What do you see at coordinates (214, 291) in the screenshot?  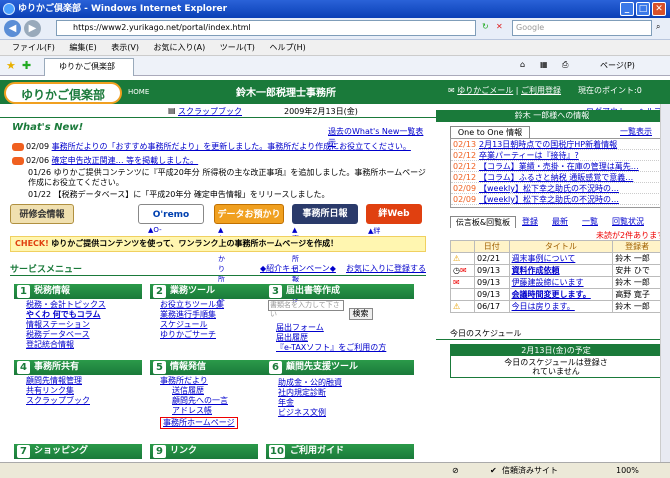 I see `category-tools: 2 業務ツール` at bounding box center [214, 291].